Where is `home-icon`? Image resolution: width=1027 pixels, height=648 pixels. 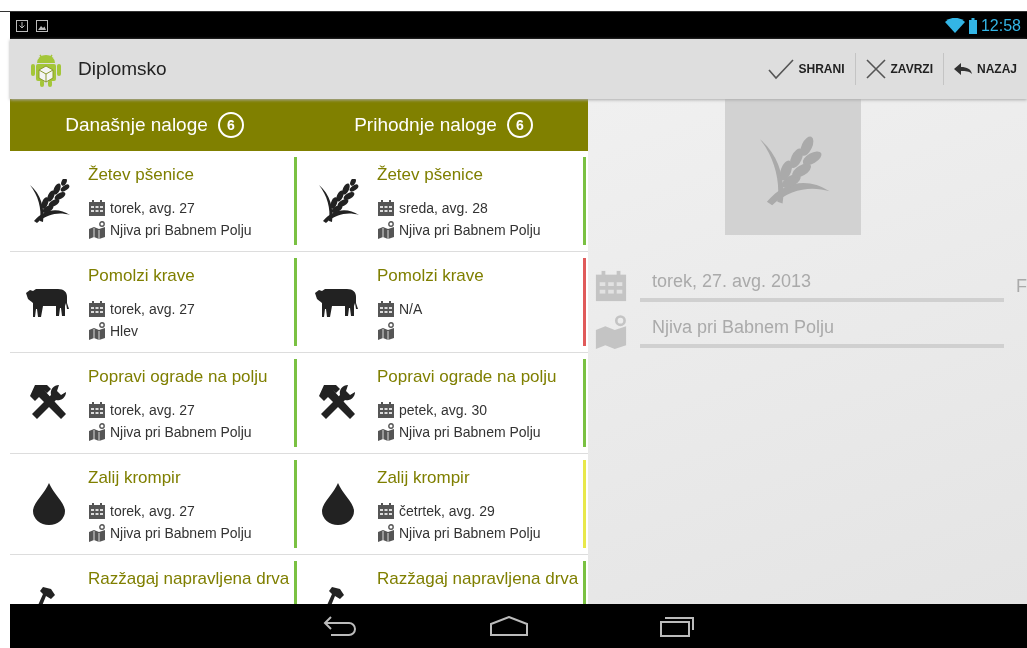
home-icon is located at coordinates (508, 626).